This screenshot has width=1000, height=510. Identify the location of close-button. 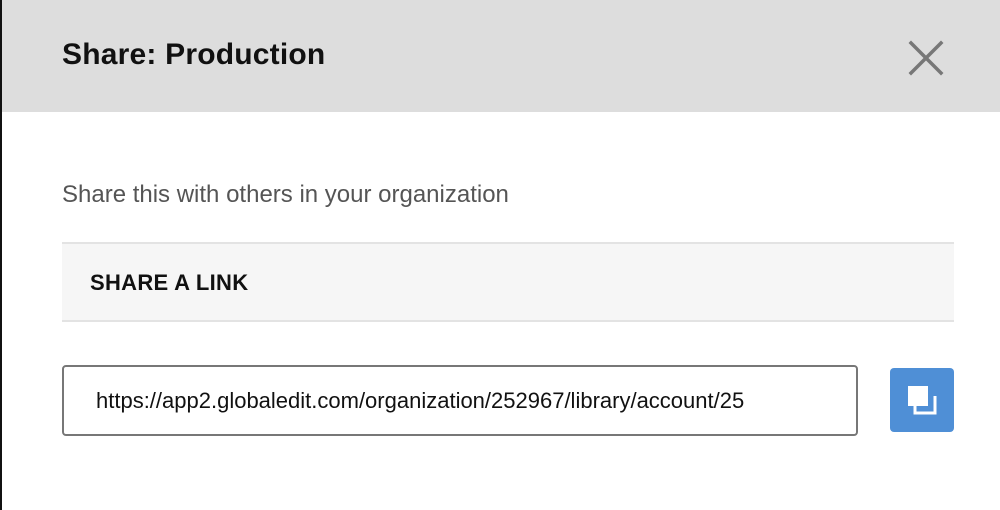
(926, 58).